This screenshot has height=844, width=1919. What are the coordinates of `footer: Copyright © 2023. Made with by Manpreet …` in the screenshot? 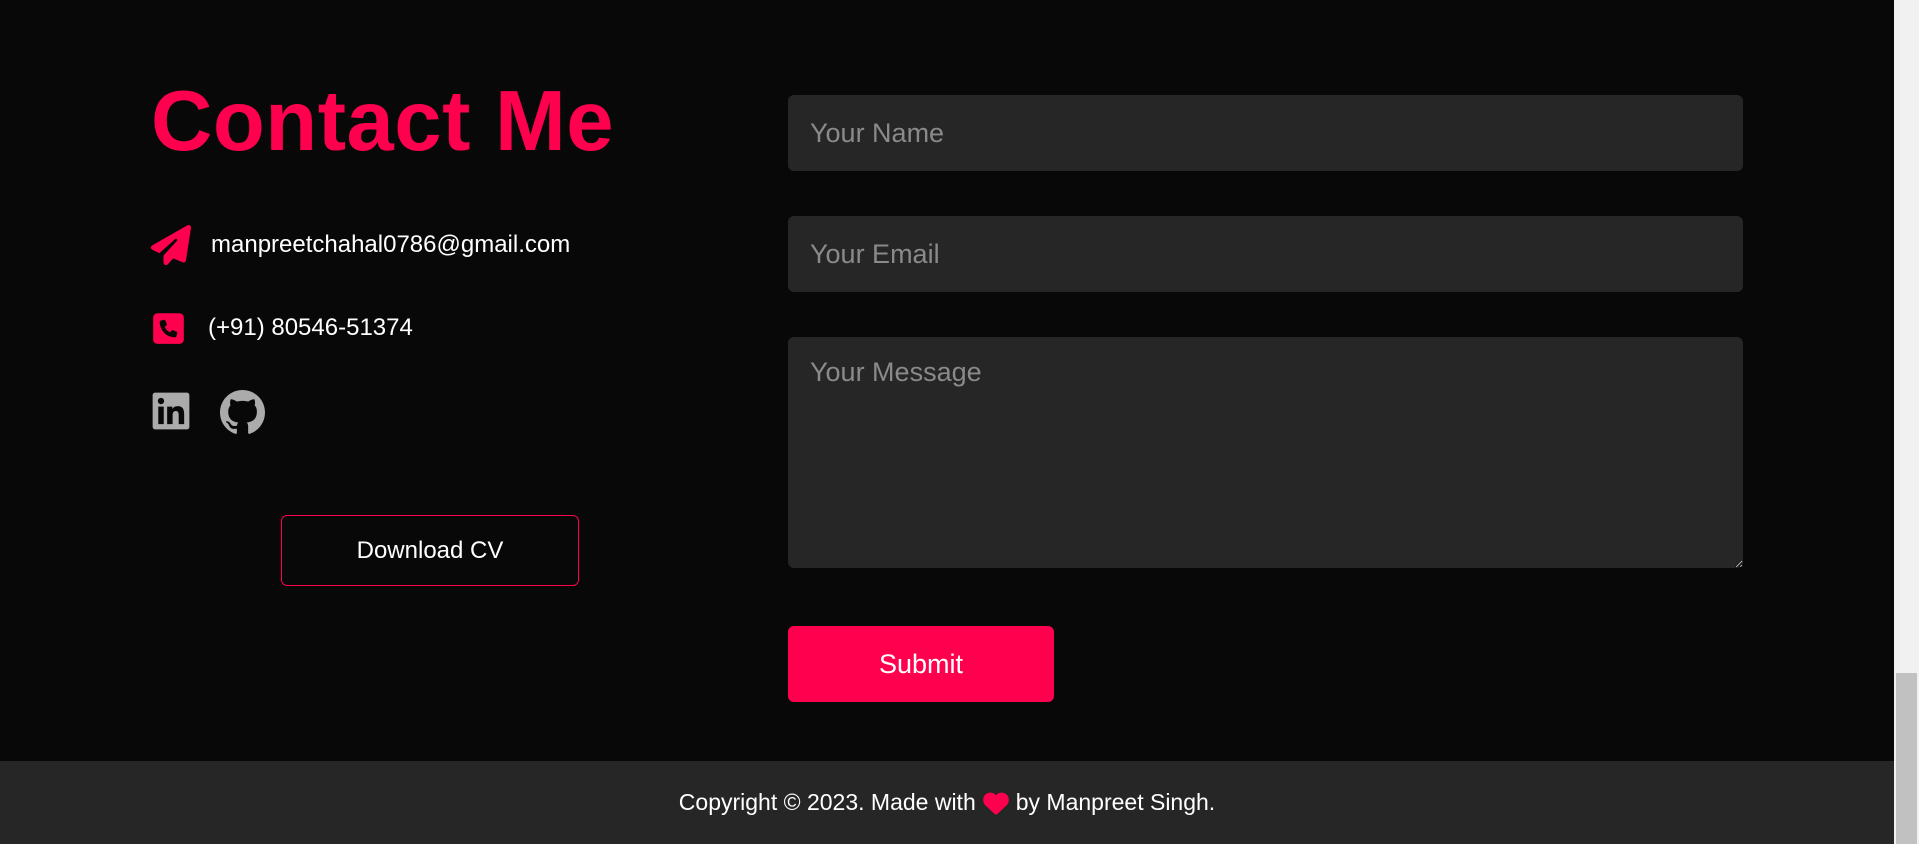 It's located at (947, 802).